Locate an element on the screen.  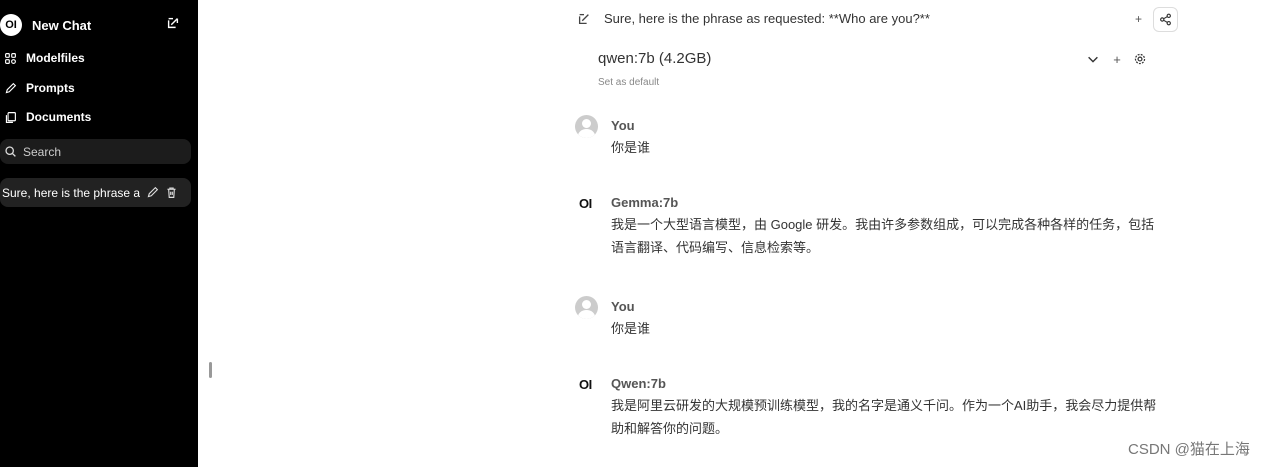
modelfiles-icon is located at coordinates (10, 58).